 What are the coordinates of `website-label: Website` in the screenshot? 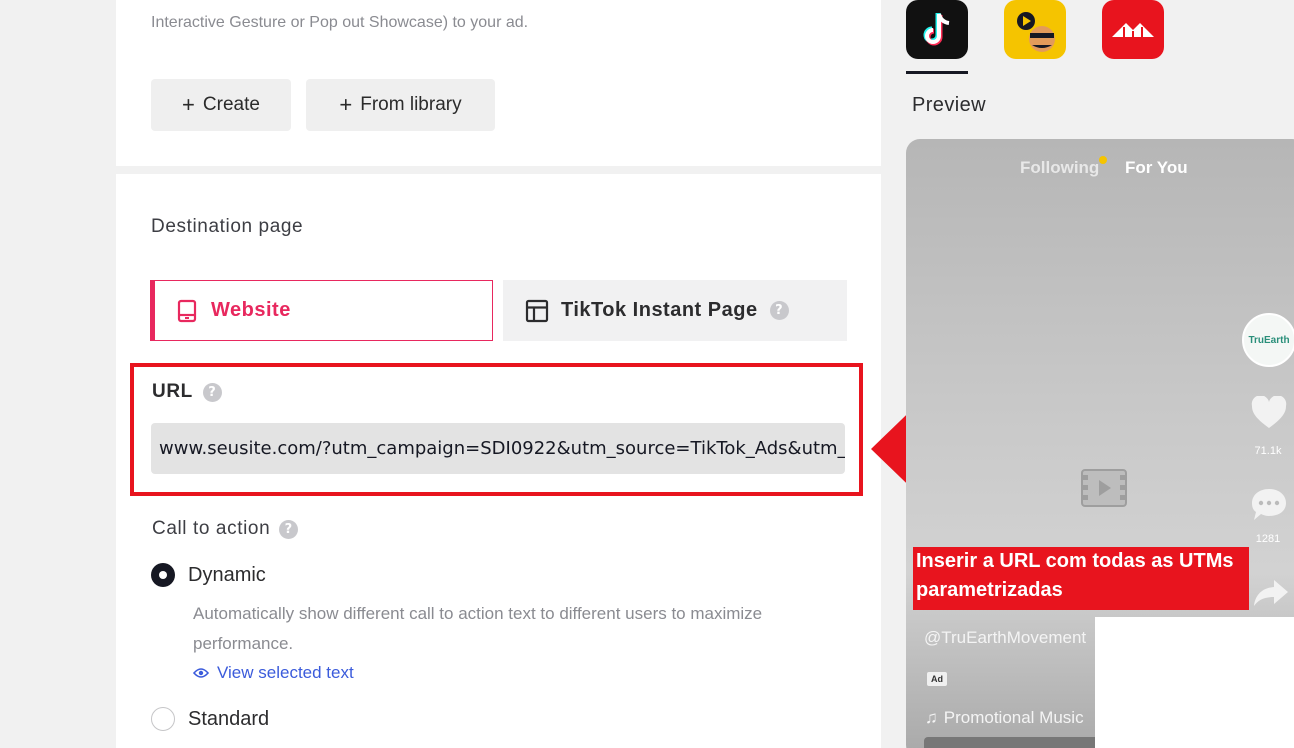 It's located at (251, 310).